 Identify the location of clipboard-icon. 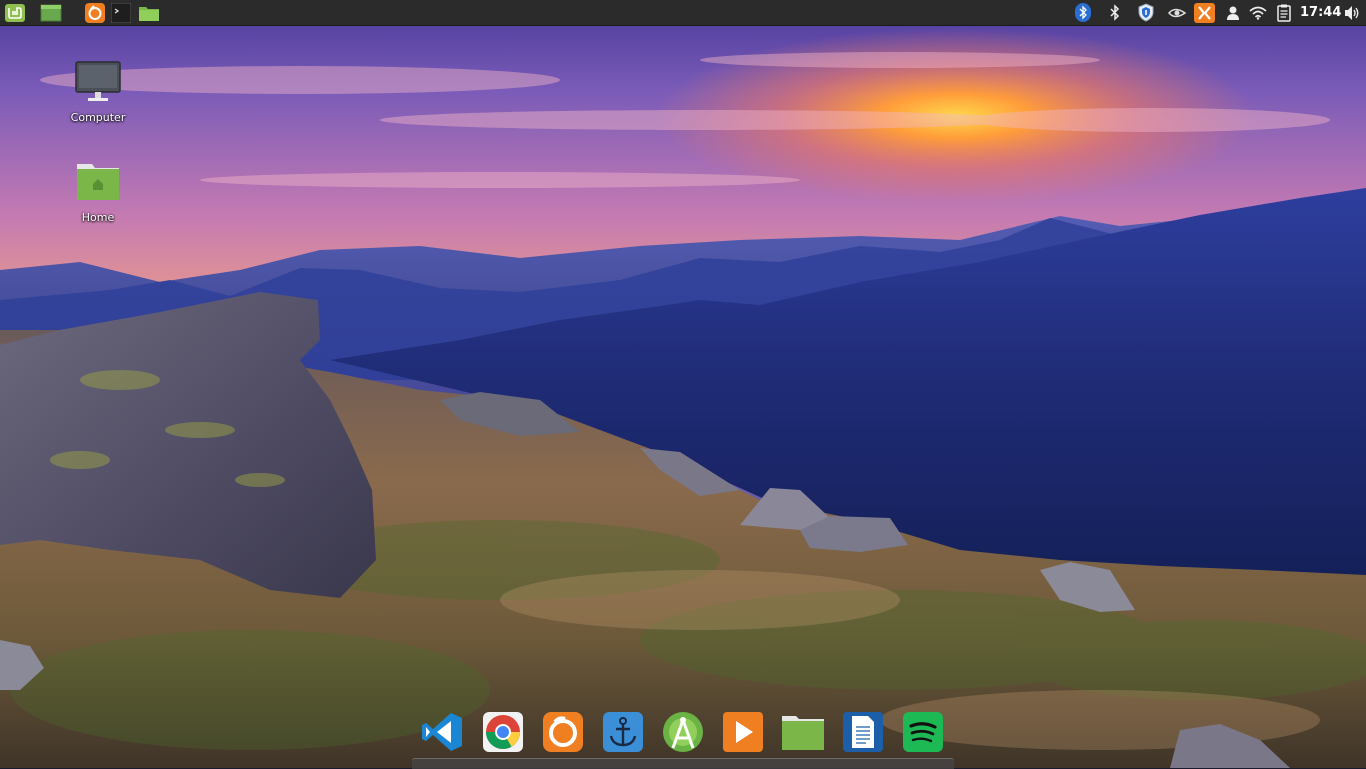
(1284, 13).